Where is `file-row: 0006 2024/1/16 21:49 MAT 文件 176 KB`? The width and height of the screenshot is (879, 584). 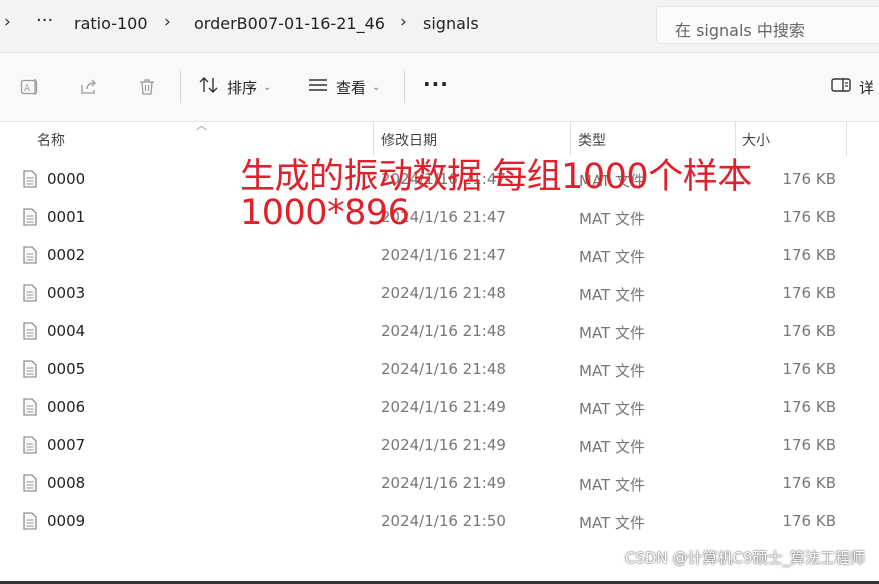 file-row: 0006 2024/1/16 21:49 MAT 文件 176 KB is located at coordinates (439, 407).